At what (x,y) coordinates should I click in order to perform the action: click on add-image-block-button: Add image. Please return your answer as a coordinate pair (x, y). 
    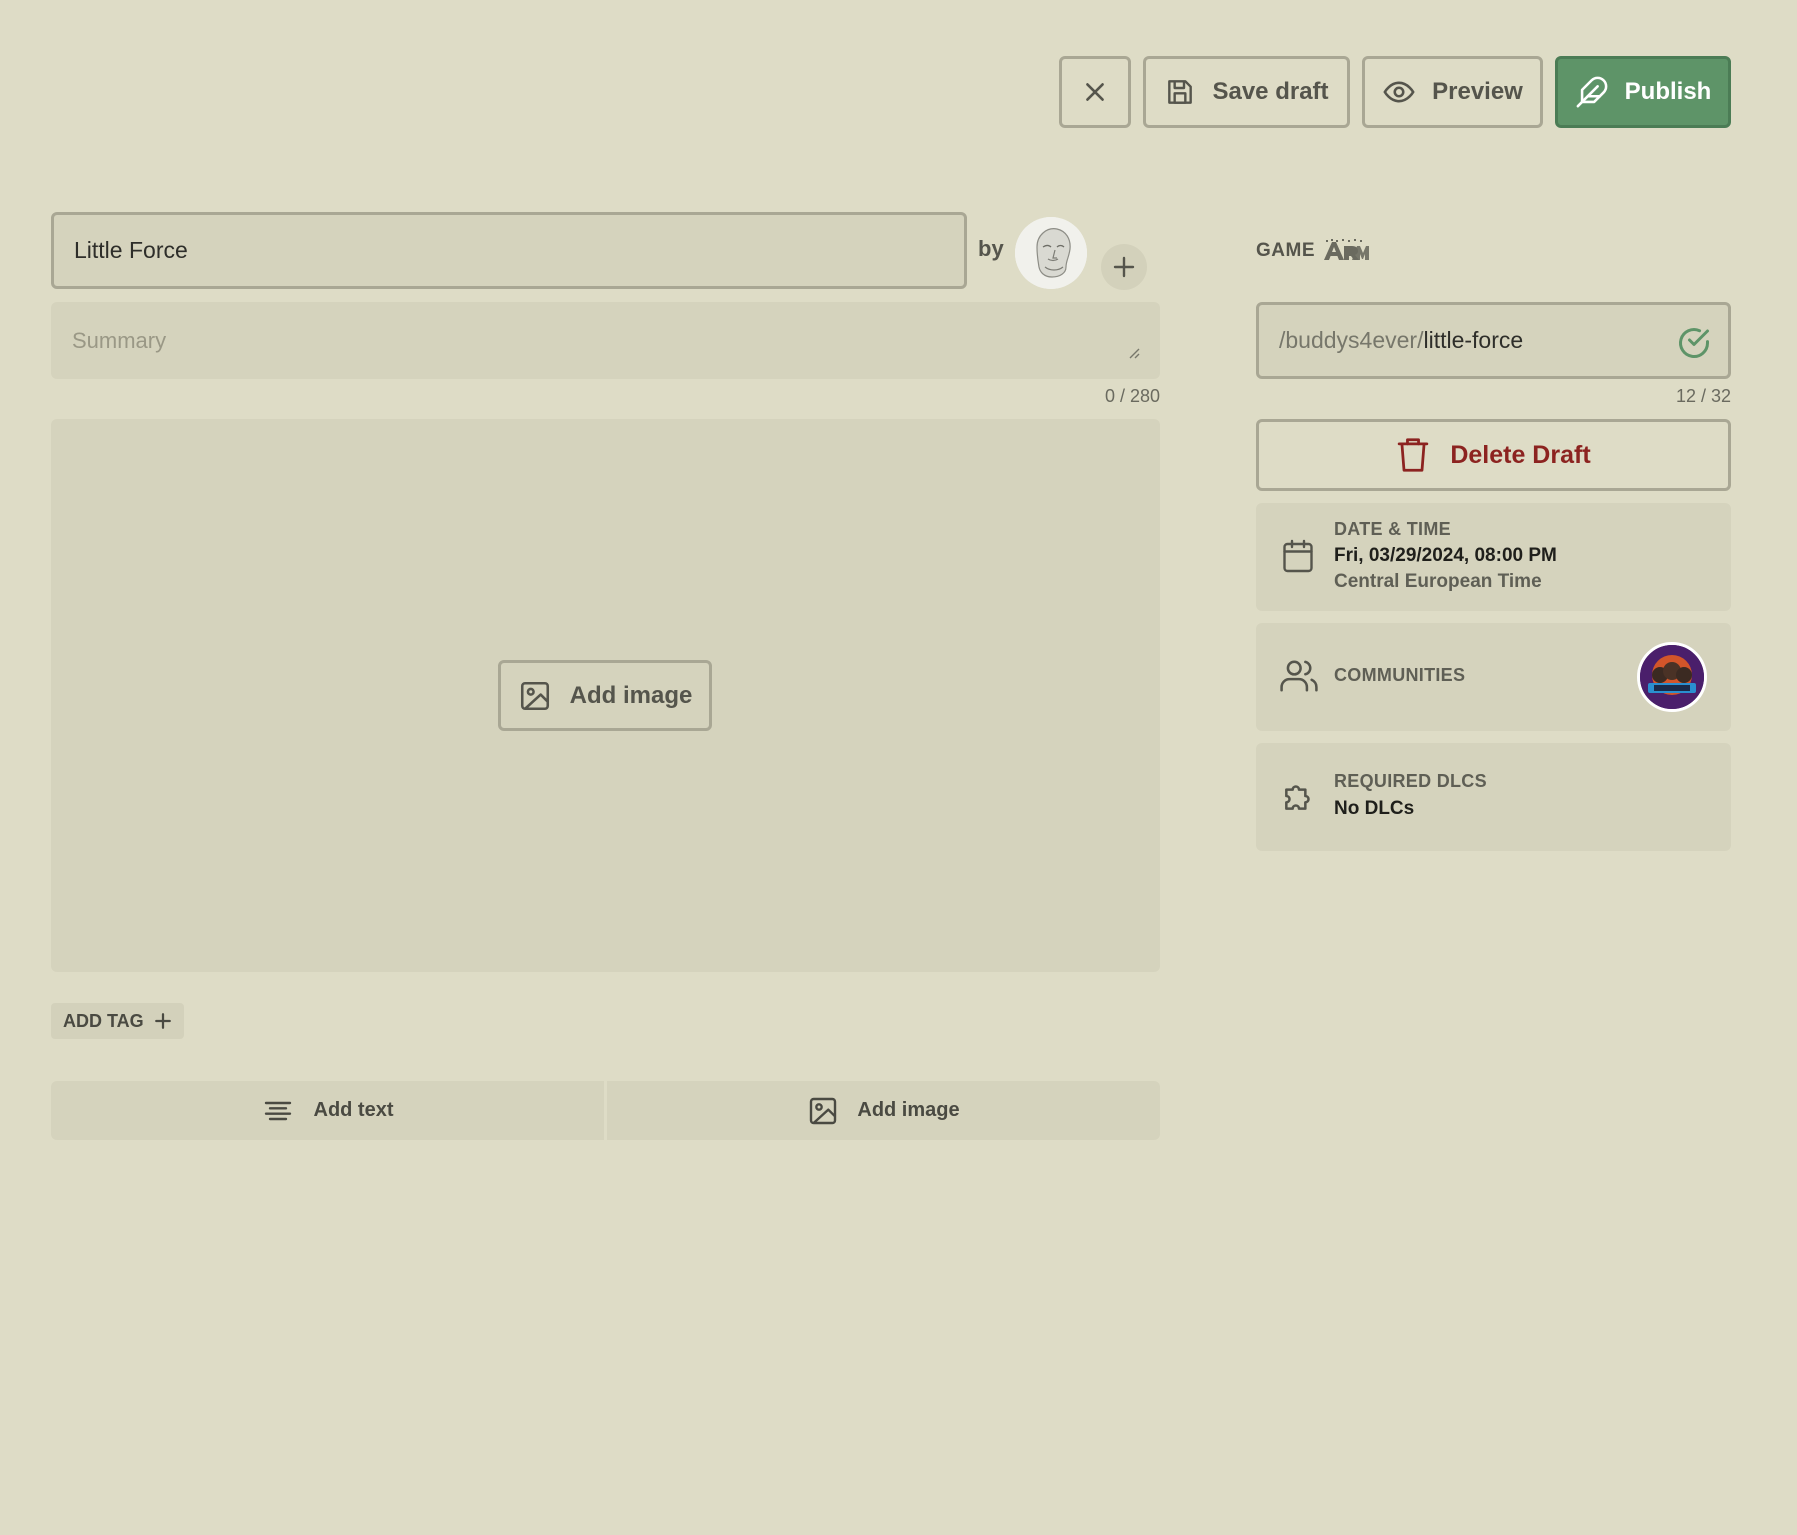
    Looking at the image, I should click on (883, 1110).